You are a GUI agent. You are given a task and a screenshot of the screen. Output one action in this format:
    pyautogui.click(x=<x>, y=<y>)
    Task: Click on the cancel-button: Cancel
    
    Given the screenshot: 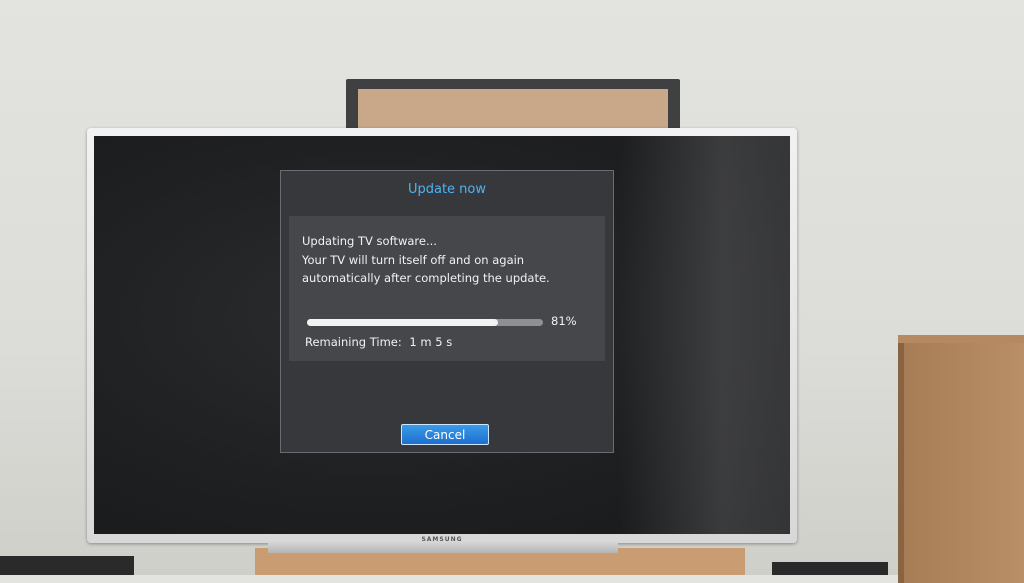 What is the action you would take?
    pyautogui.click(x=445, y=434)
    